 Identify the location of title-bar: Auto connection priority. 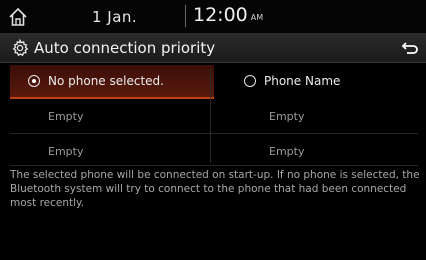
(213, 48).